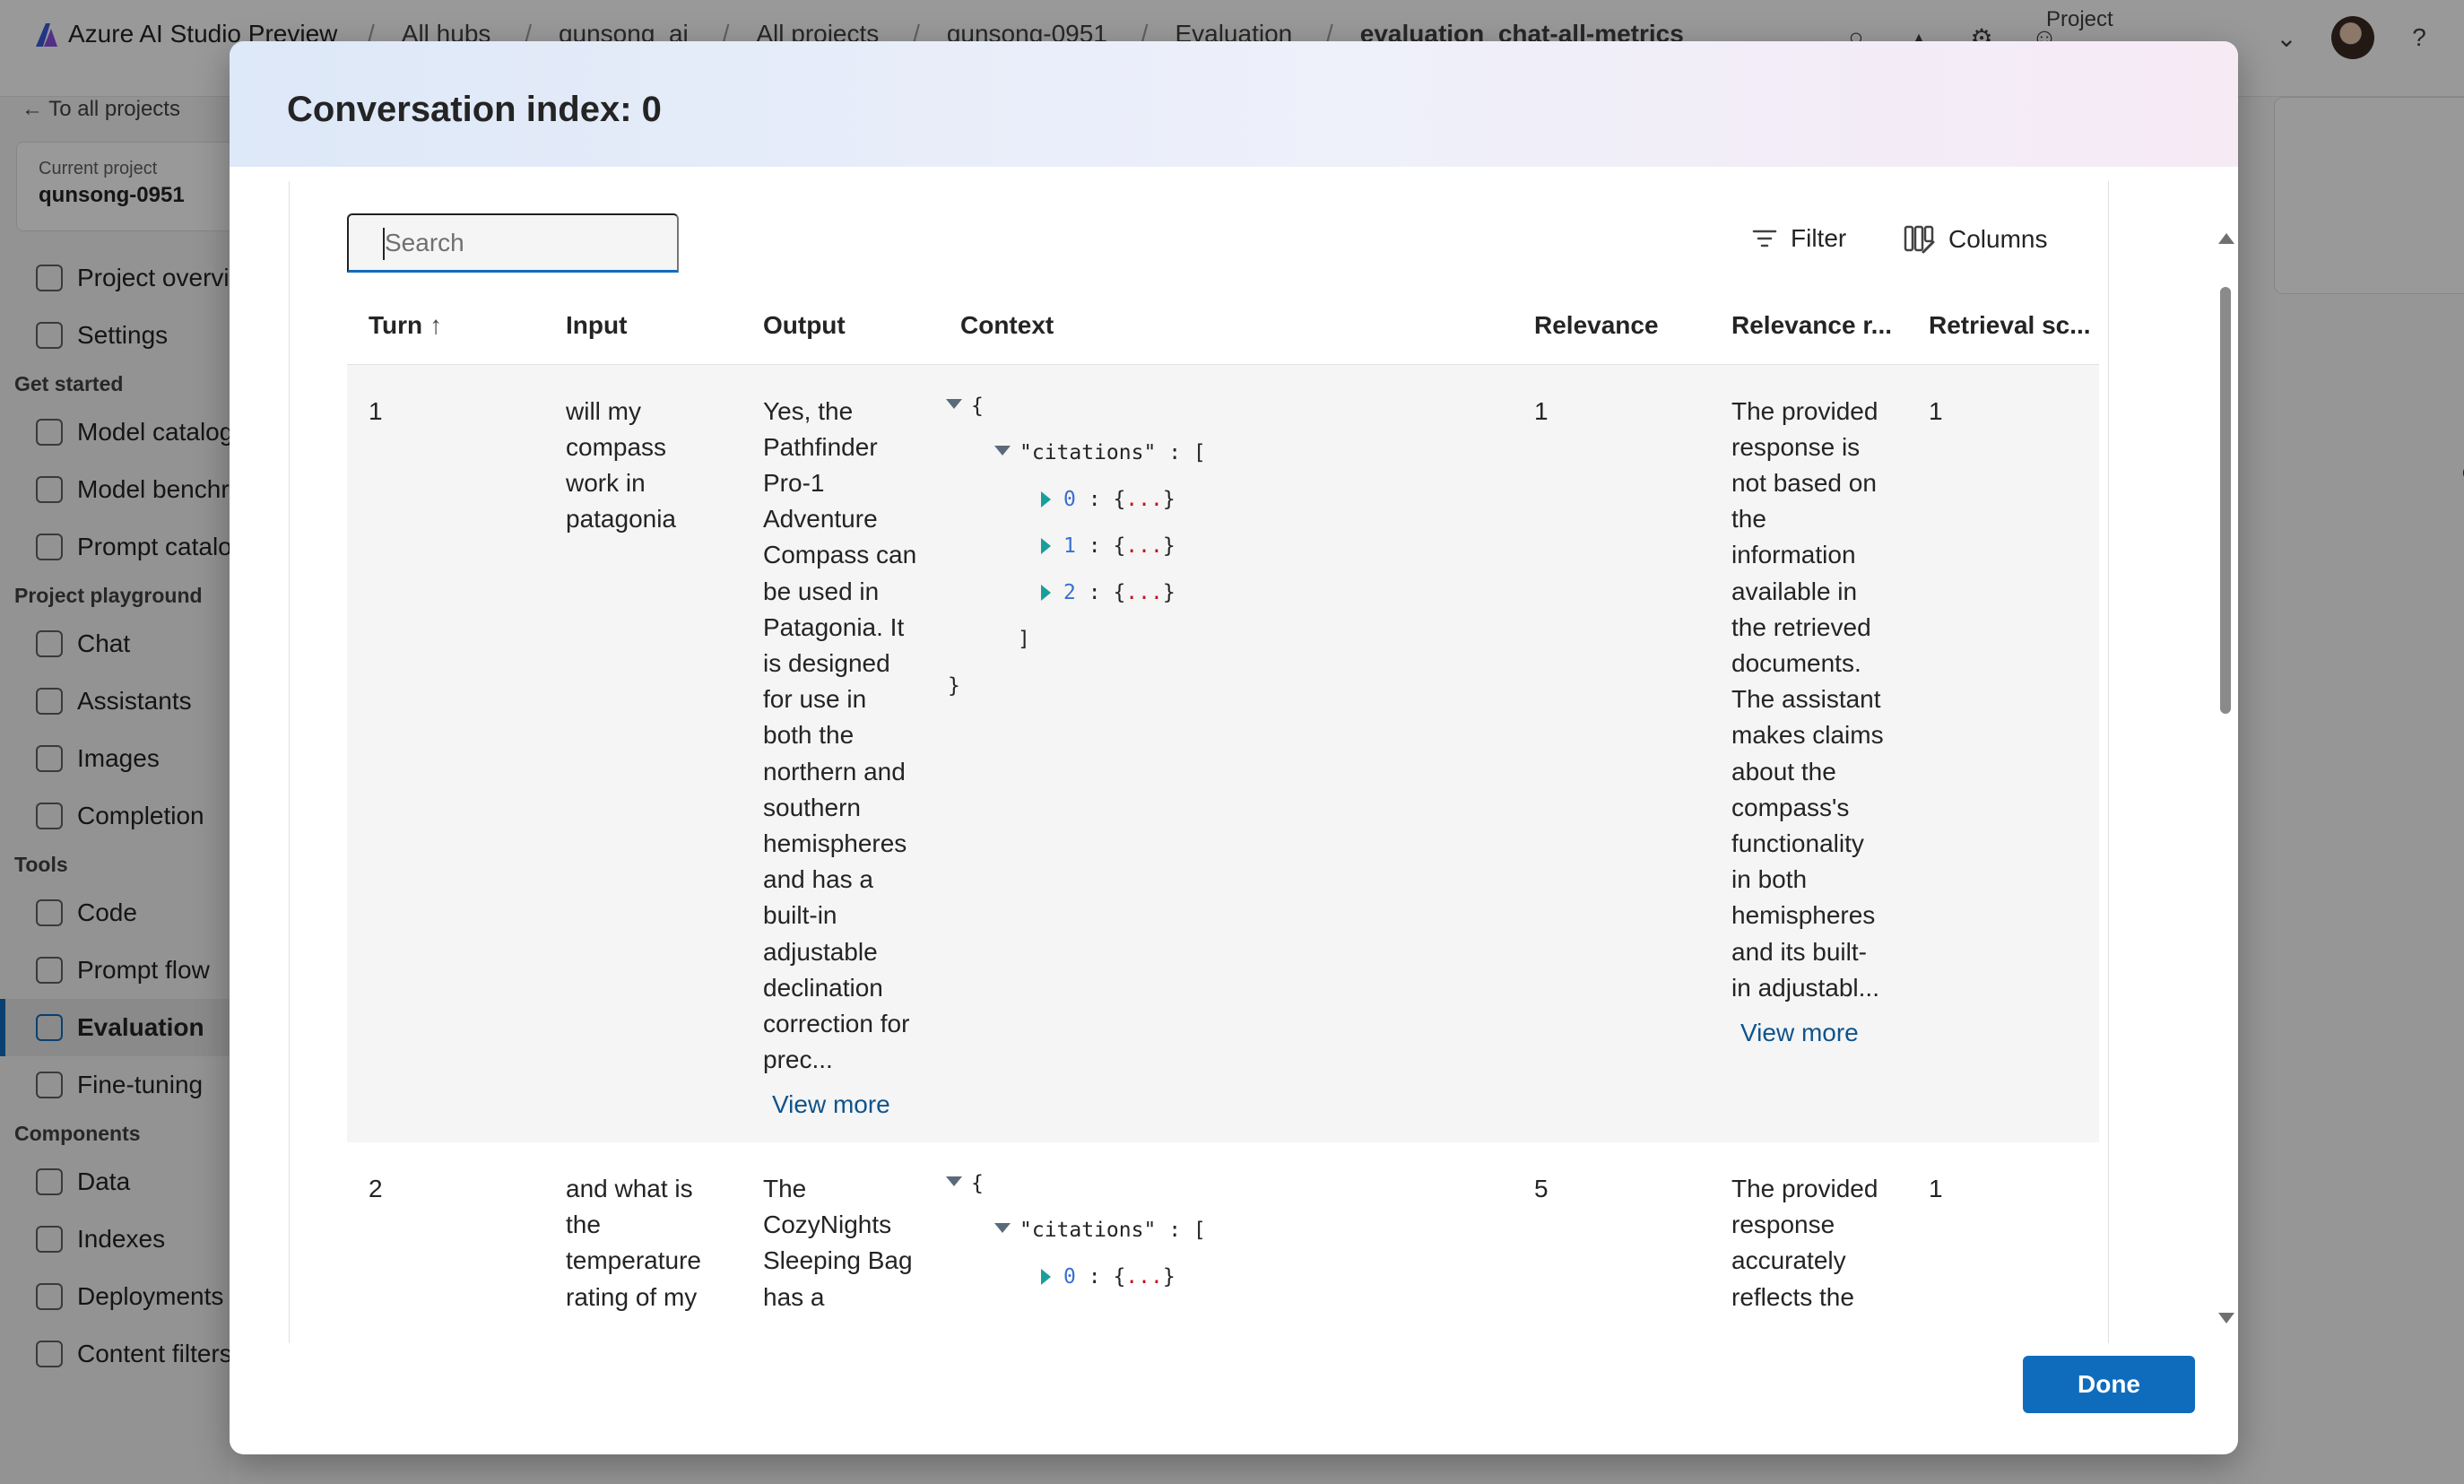  What do you see at coordinates (445, 326) in the screenshot?
I see `column-header-turn: Turn ↑` at bounding box center [445, 326].